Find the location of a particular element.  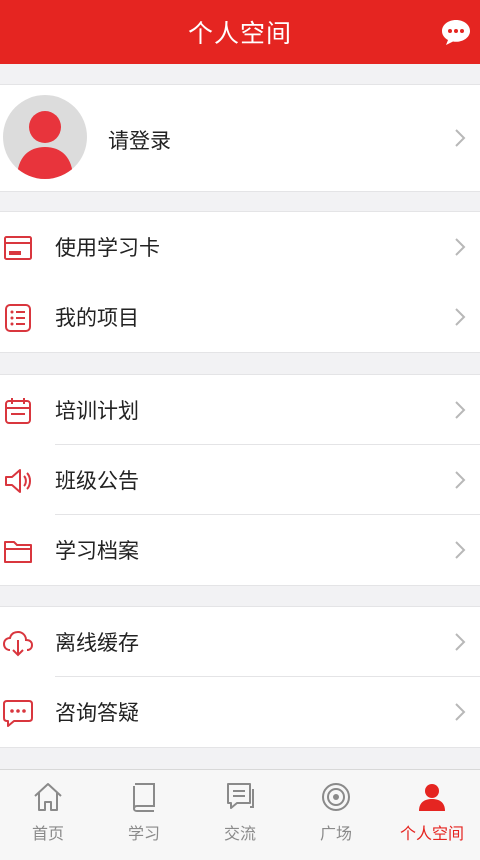

tab-label: 学习 is located at coordinates (143, 833).